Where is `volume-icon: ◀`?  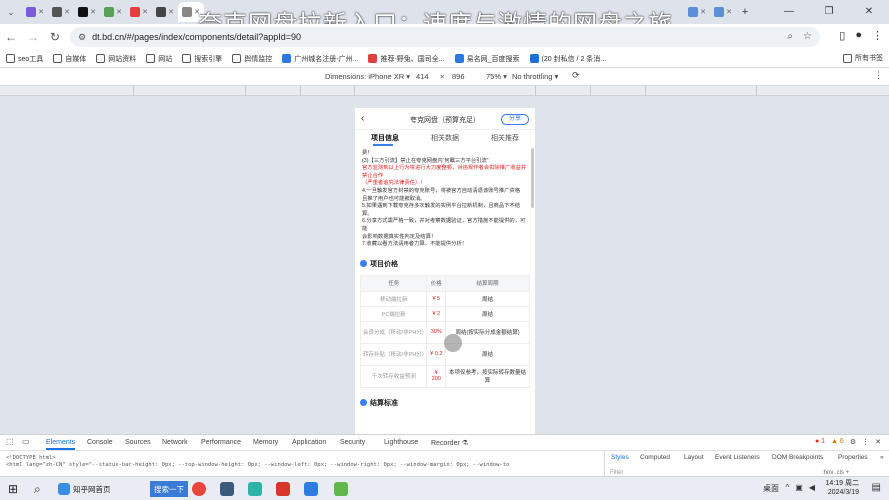
volume-icon: ◀ is located at coordinates (812, 487).